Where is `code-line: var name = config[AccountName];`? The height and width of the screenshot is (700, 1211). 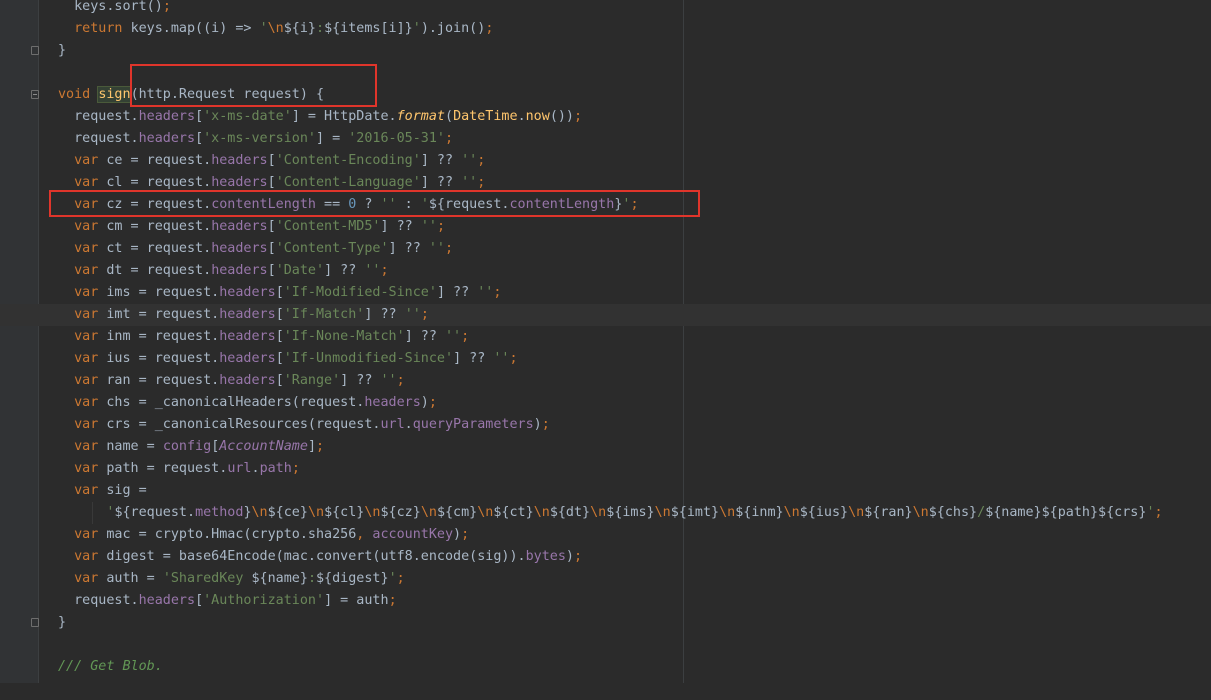
code-line: var name = config[AccountName]; is located at coordinates (605, 447).